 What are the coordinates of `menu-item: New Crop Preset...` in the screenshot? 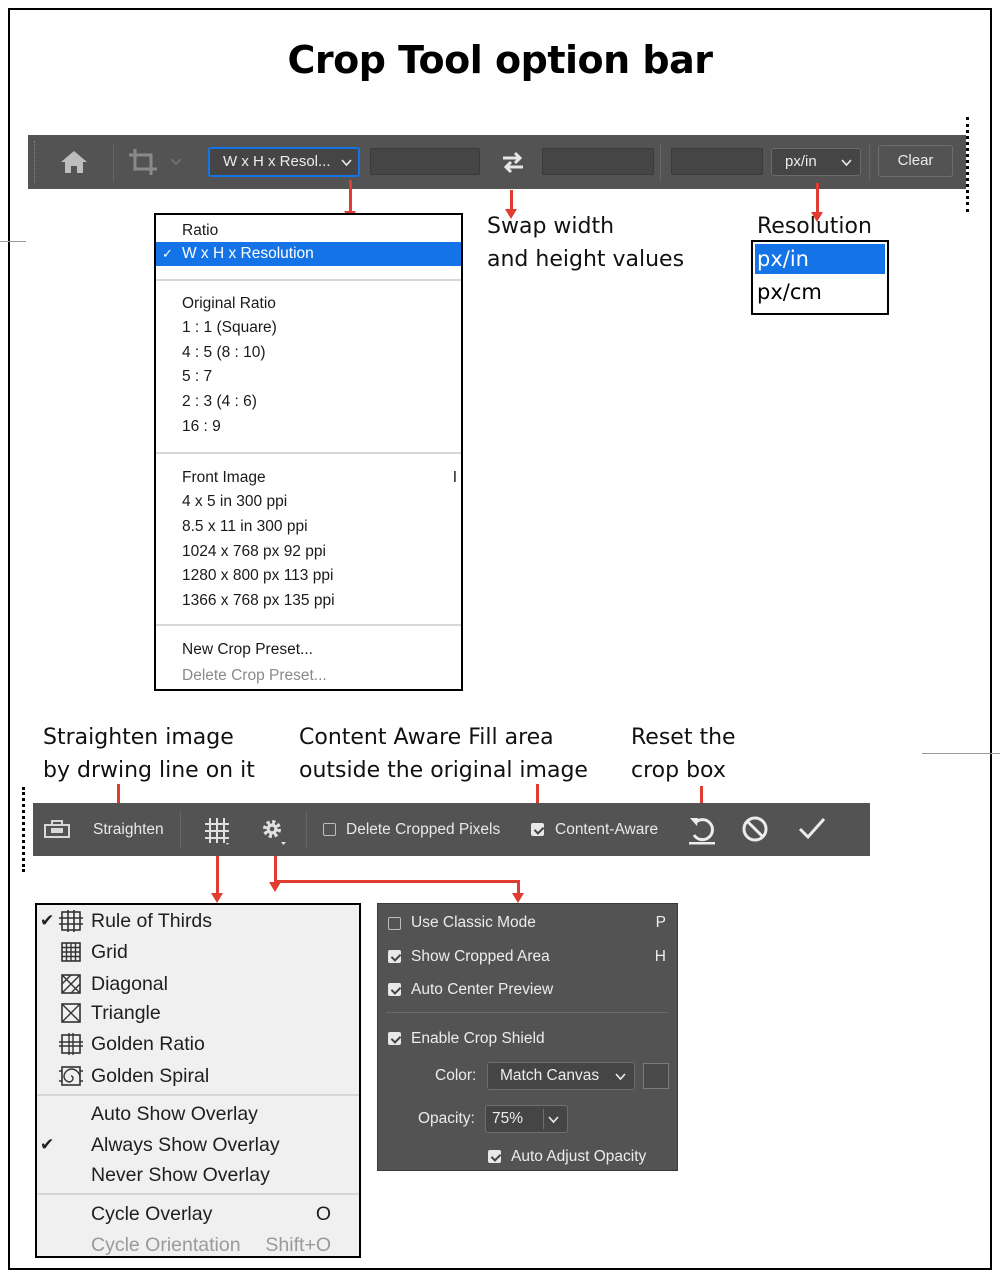 It's located at (308, 650).